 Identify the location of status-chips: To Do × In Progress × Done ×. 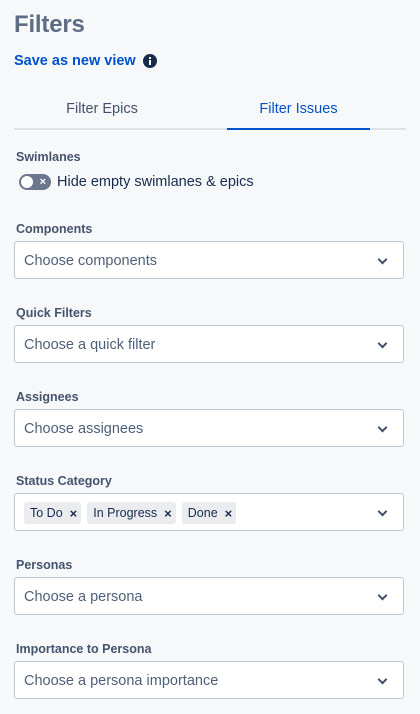
(130, 513).